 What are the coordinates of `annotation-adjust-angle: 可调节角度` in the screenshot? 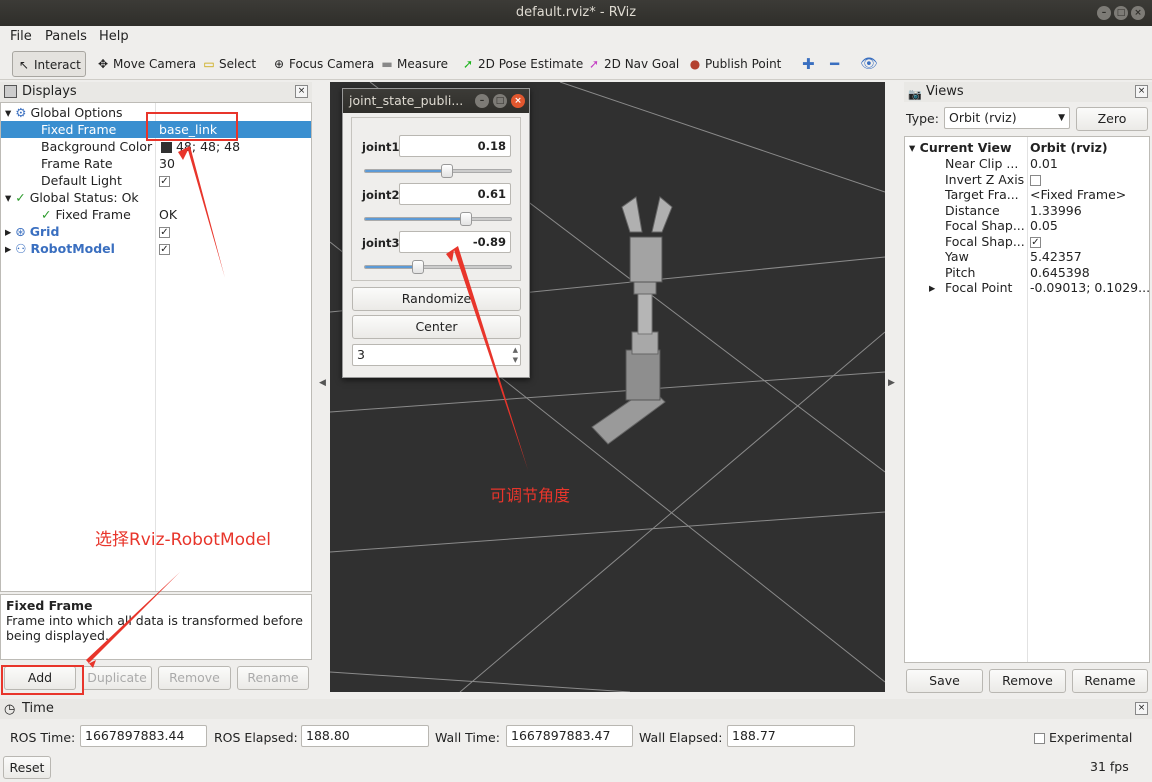 It's located at (530, 495).